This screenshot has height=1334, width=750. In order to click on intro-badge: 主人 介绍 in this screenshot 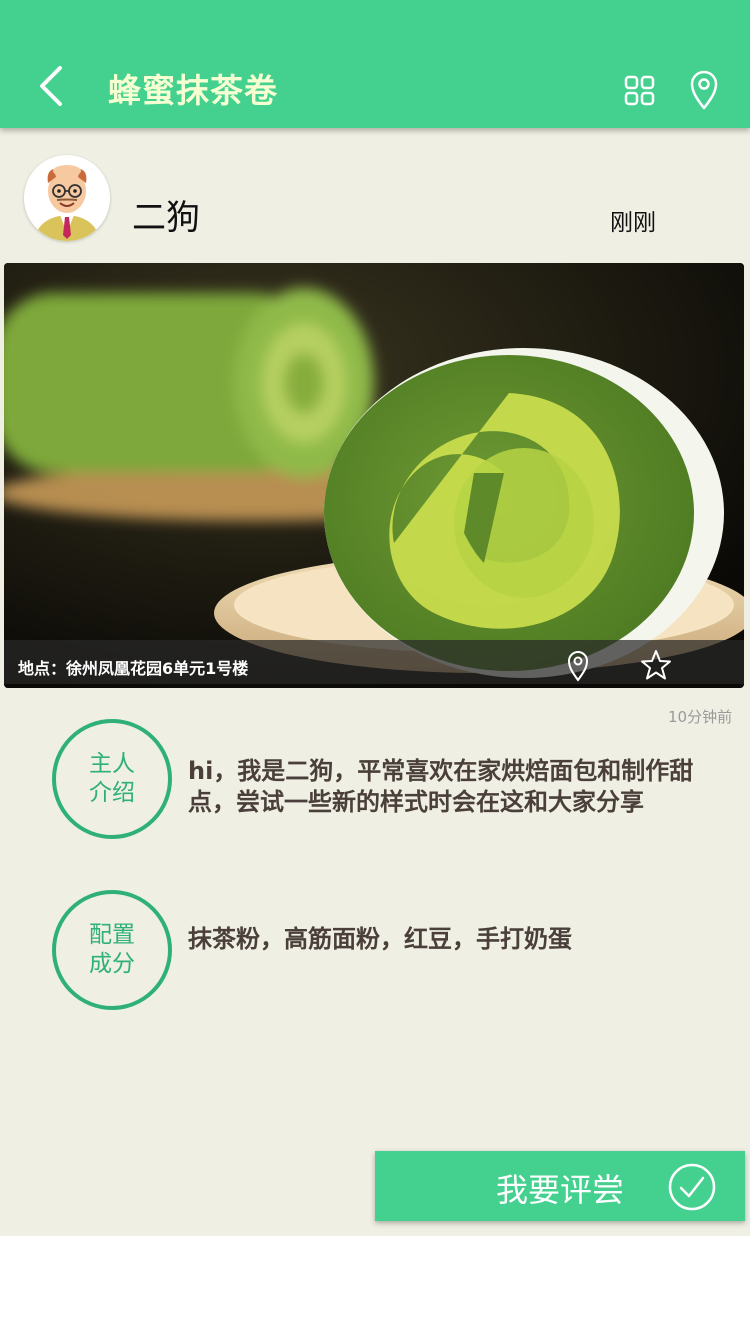, I will do `click(112, 779)`.